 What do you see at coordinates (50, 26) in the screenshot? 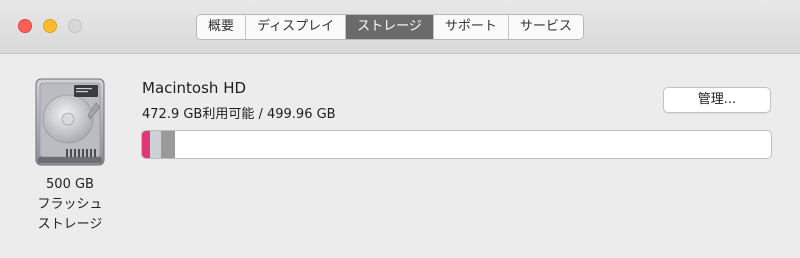
I see `minimize-button` at bounding box center [50, 26].